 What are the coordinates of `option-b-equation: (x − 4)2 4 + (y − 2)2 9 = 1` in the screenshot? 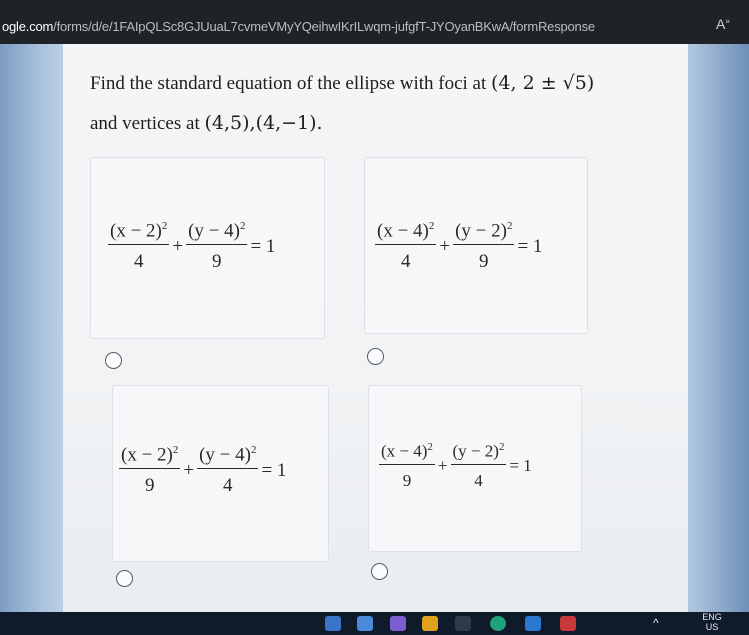 It's located at (459, 246).